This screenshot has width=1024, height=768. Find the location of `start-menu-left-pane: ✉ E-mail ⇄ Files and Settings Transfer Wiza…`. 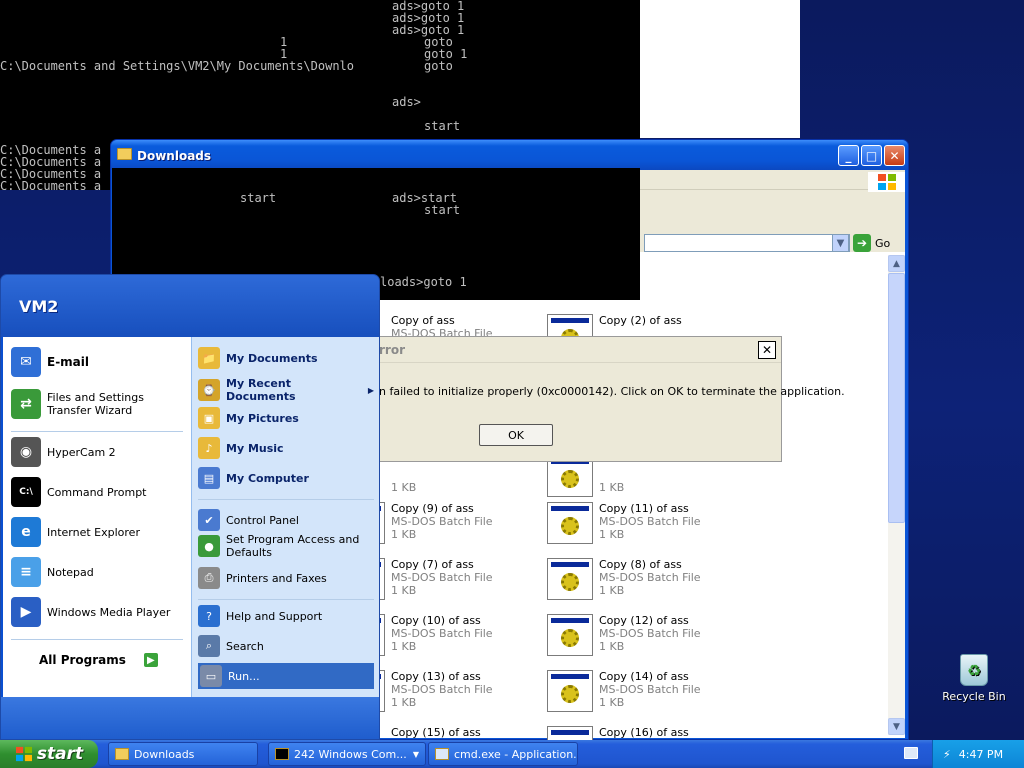

start-menu-left-pane: ✉ E-mail ⇄ Files and Settings Transfer Wiza… is located at coordinates (97, 517).